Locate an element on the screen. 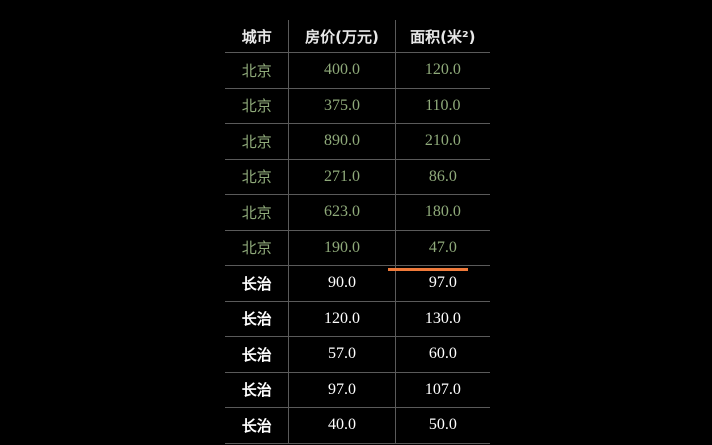  cell-price: 57.0 is located at coordinates (342, 354).